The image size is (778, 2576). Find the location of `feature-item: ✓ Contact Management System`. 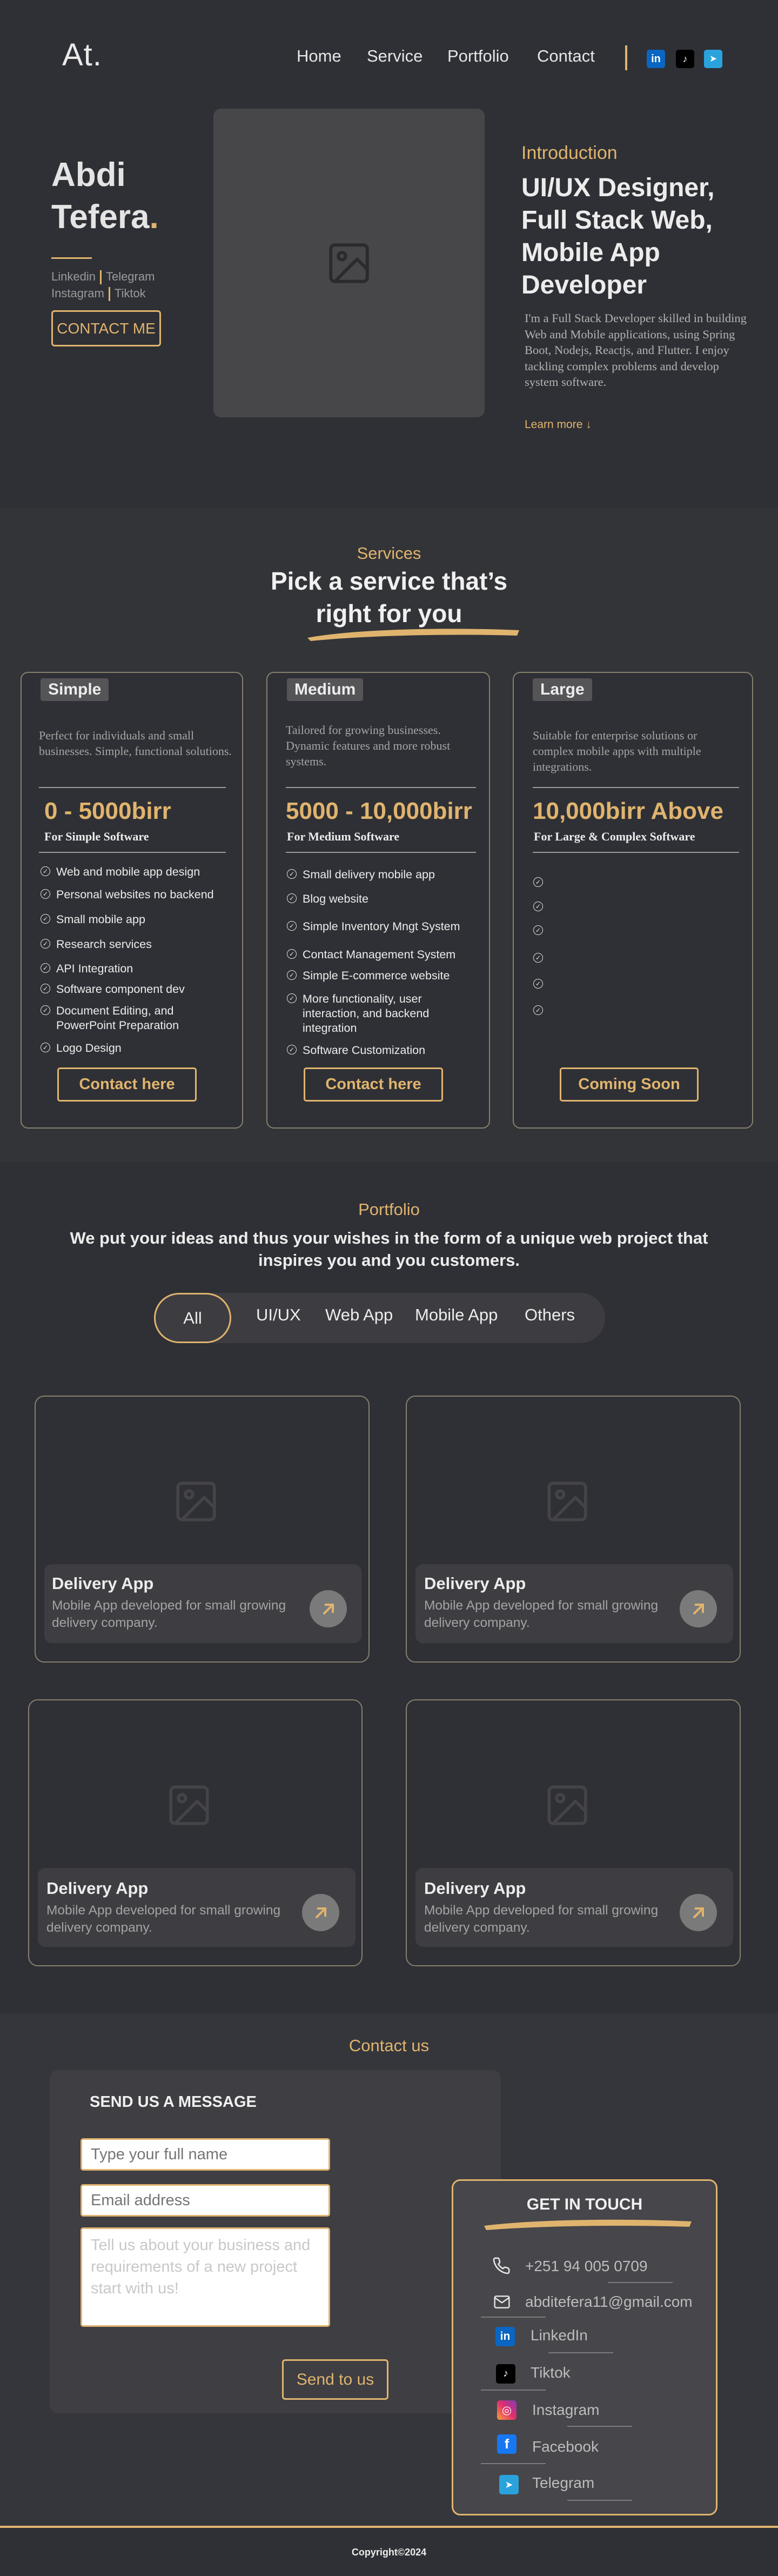

feature-item: ✓ Contact Management System is located at coordinates (381, 954).